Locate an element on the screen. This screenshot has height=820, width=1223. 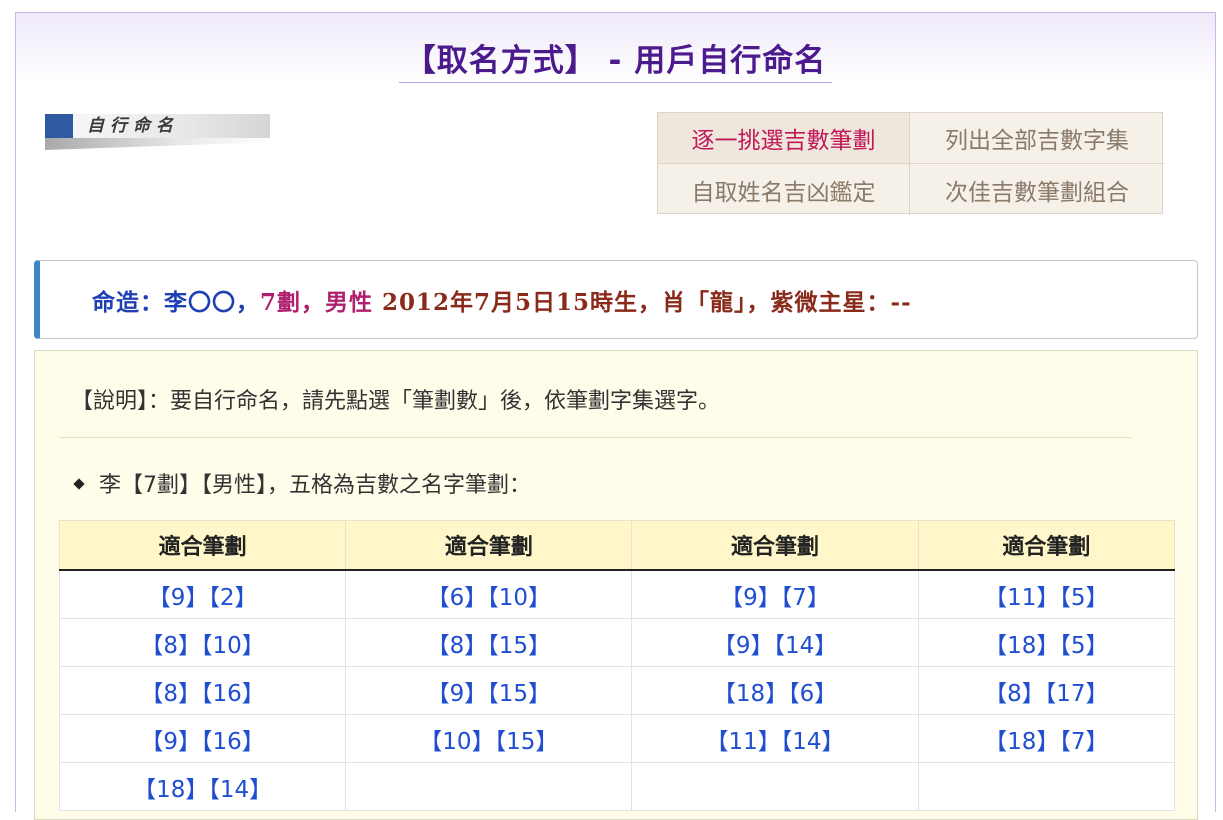
stroke-link: 【8】【10】 is located at coordinates (202, 642).